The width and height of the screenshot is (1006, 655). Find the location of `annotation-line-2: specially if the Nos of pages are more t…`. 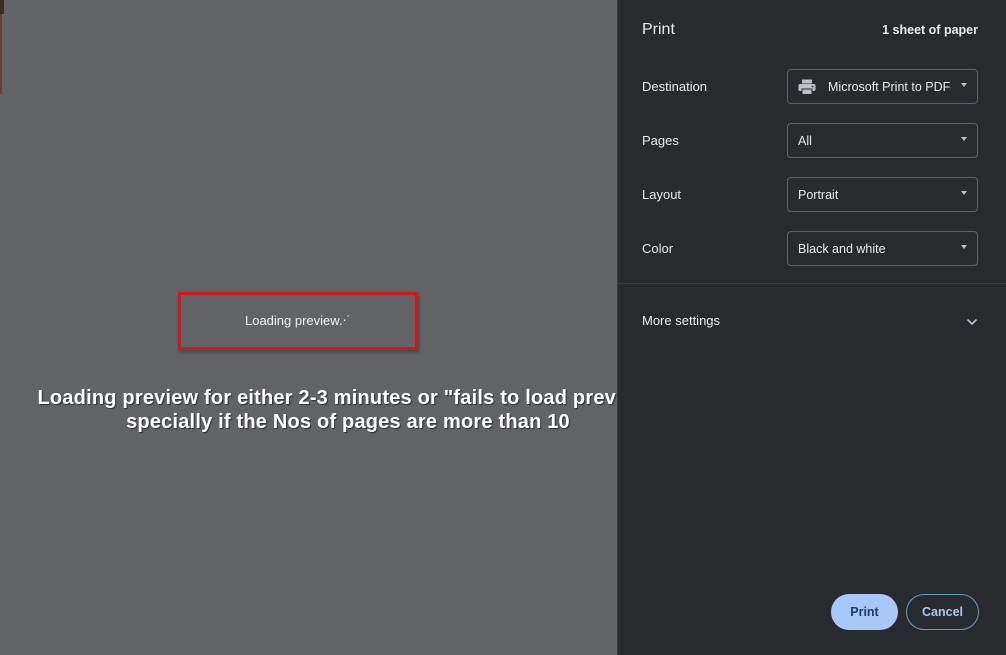

annotation-line-2: specially if the Nos of pages are more t… is located at coordinates (348, 422).